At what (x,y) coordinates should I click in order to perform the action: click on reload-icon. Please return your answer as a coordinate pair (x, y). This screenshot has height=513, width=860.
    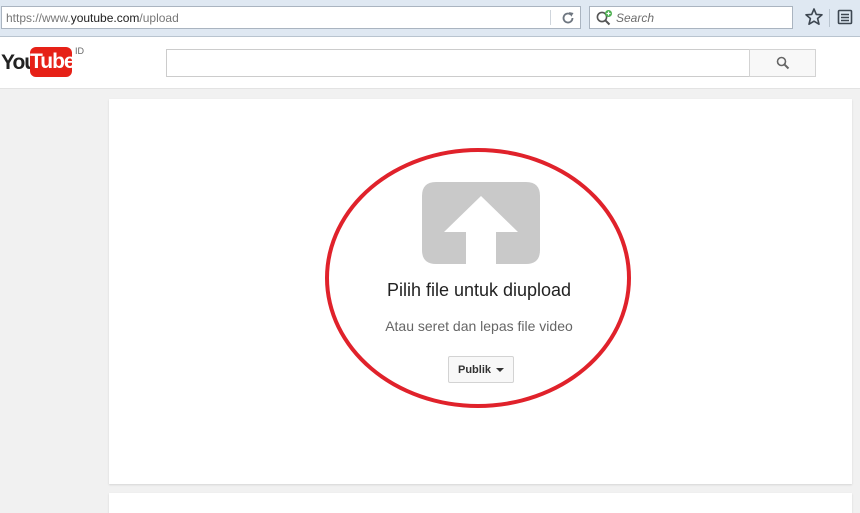
    Looking at the image, I should click on (568, 18).